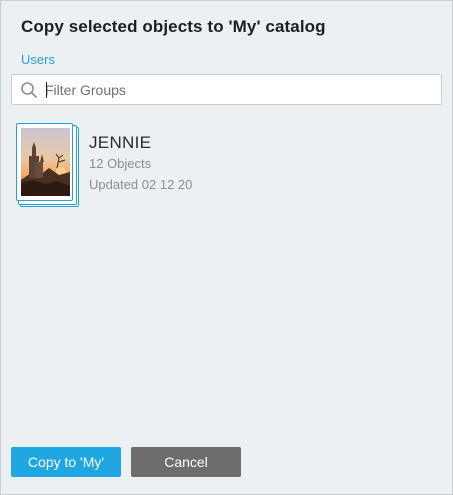  What do you see at coordinates (240, 89) in the screenshot?
I see `filter-groups-input` at bounding box center [240, 89].